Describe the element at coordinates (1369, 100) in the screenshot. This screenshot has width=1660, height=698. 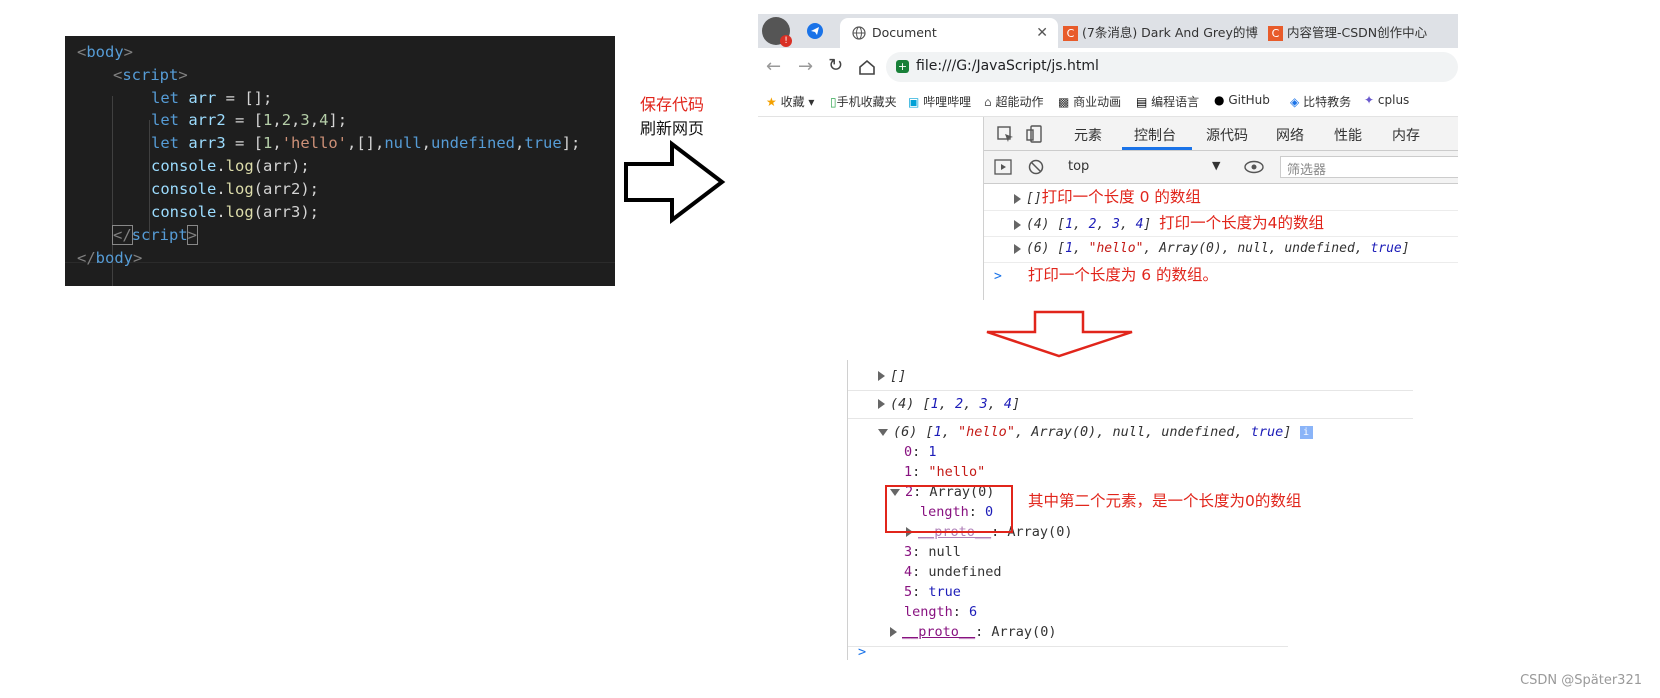
I see `cplus-icon: ✦` at that location.